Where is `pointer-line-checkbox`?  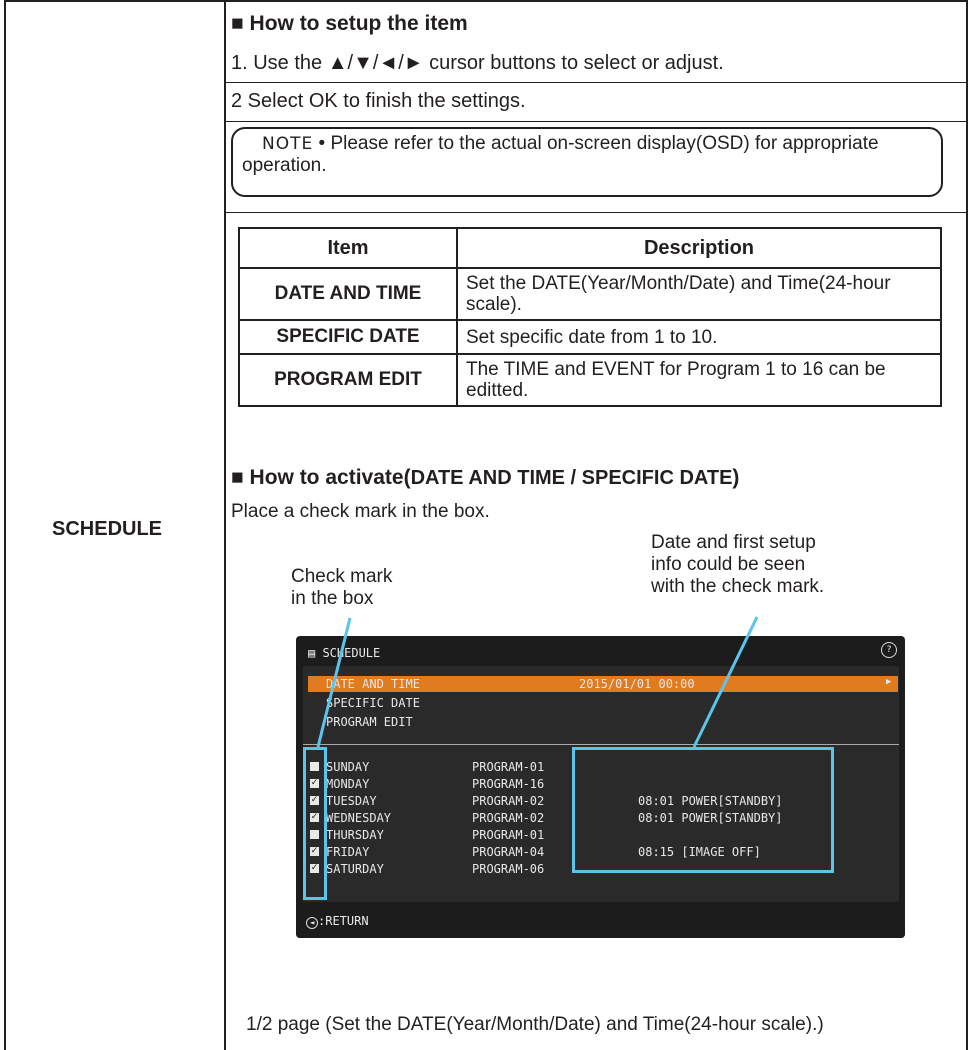 pointer-line-checkbox is located at coordinates (334, 682).